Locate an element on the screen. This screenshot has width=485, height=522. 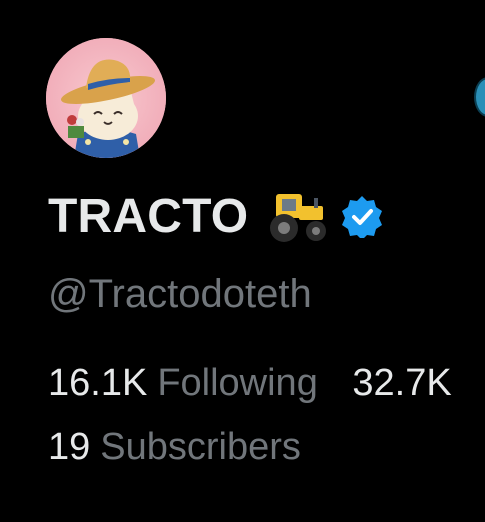
profile-handle: @Tractodoteth is located at coordinates (180, 294).